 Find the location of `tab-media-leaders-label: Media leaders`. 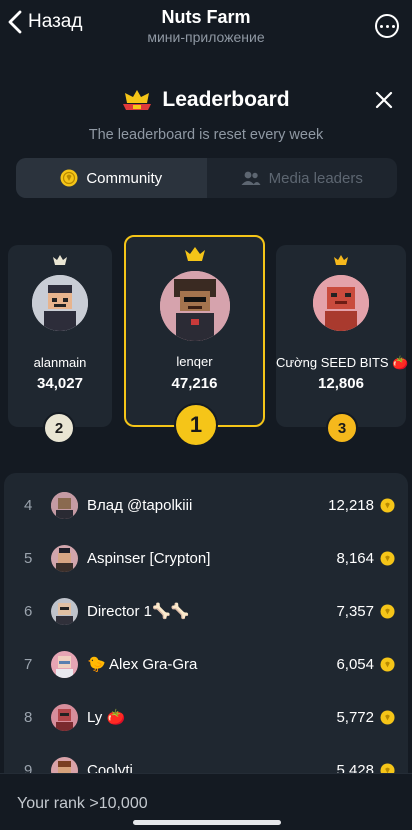

tab-media-leaders-label: Media leaders is located at coordinates (315, 178).